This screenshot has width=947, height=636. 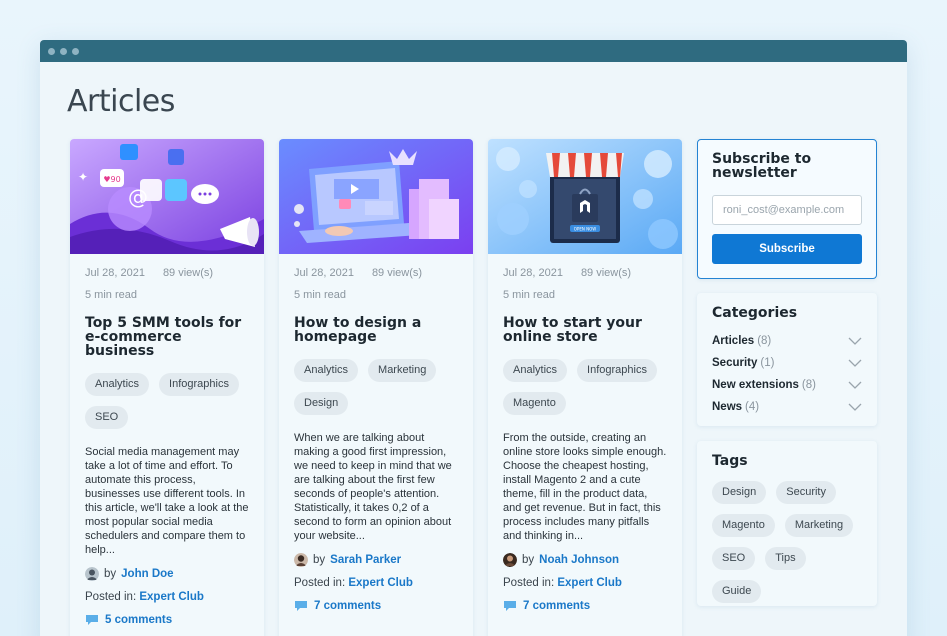 What do you see at coordinates (785, 558) in the screenshot?
I see `tag-chip: Tips` at bounding box center [785, 558].